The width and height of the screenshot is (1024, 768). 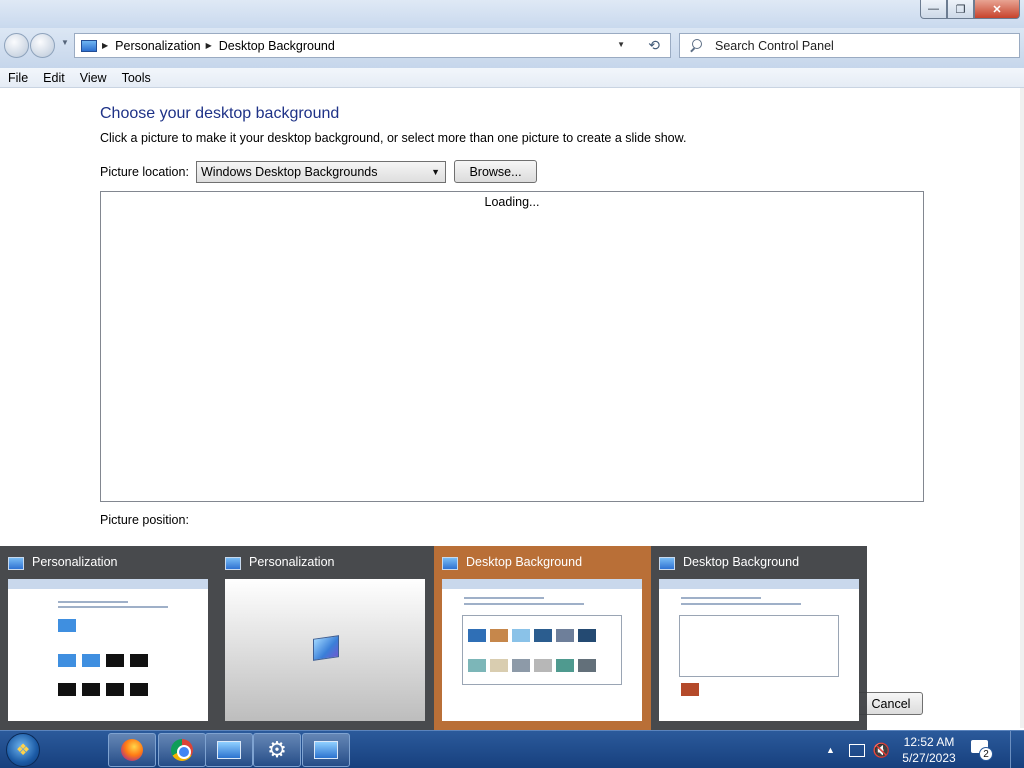 I want to click on page-title: Choose your desktop background, so click(x=220, y=113).